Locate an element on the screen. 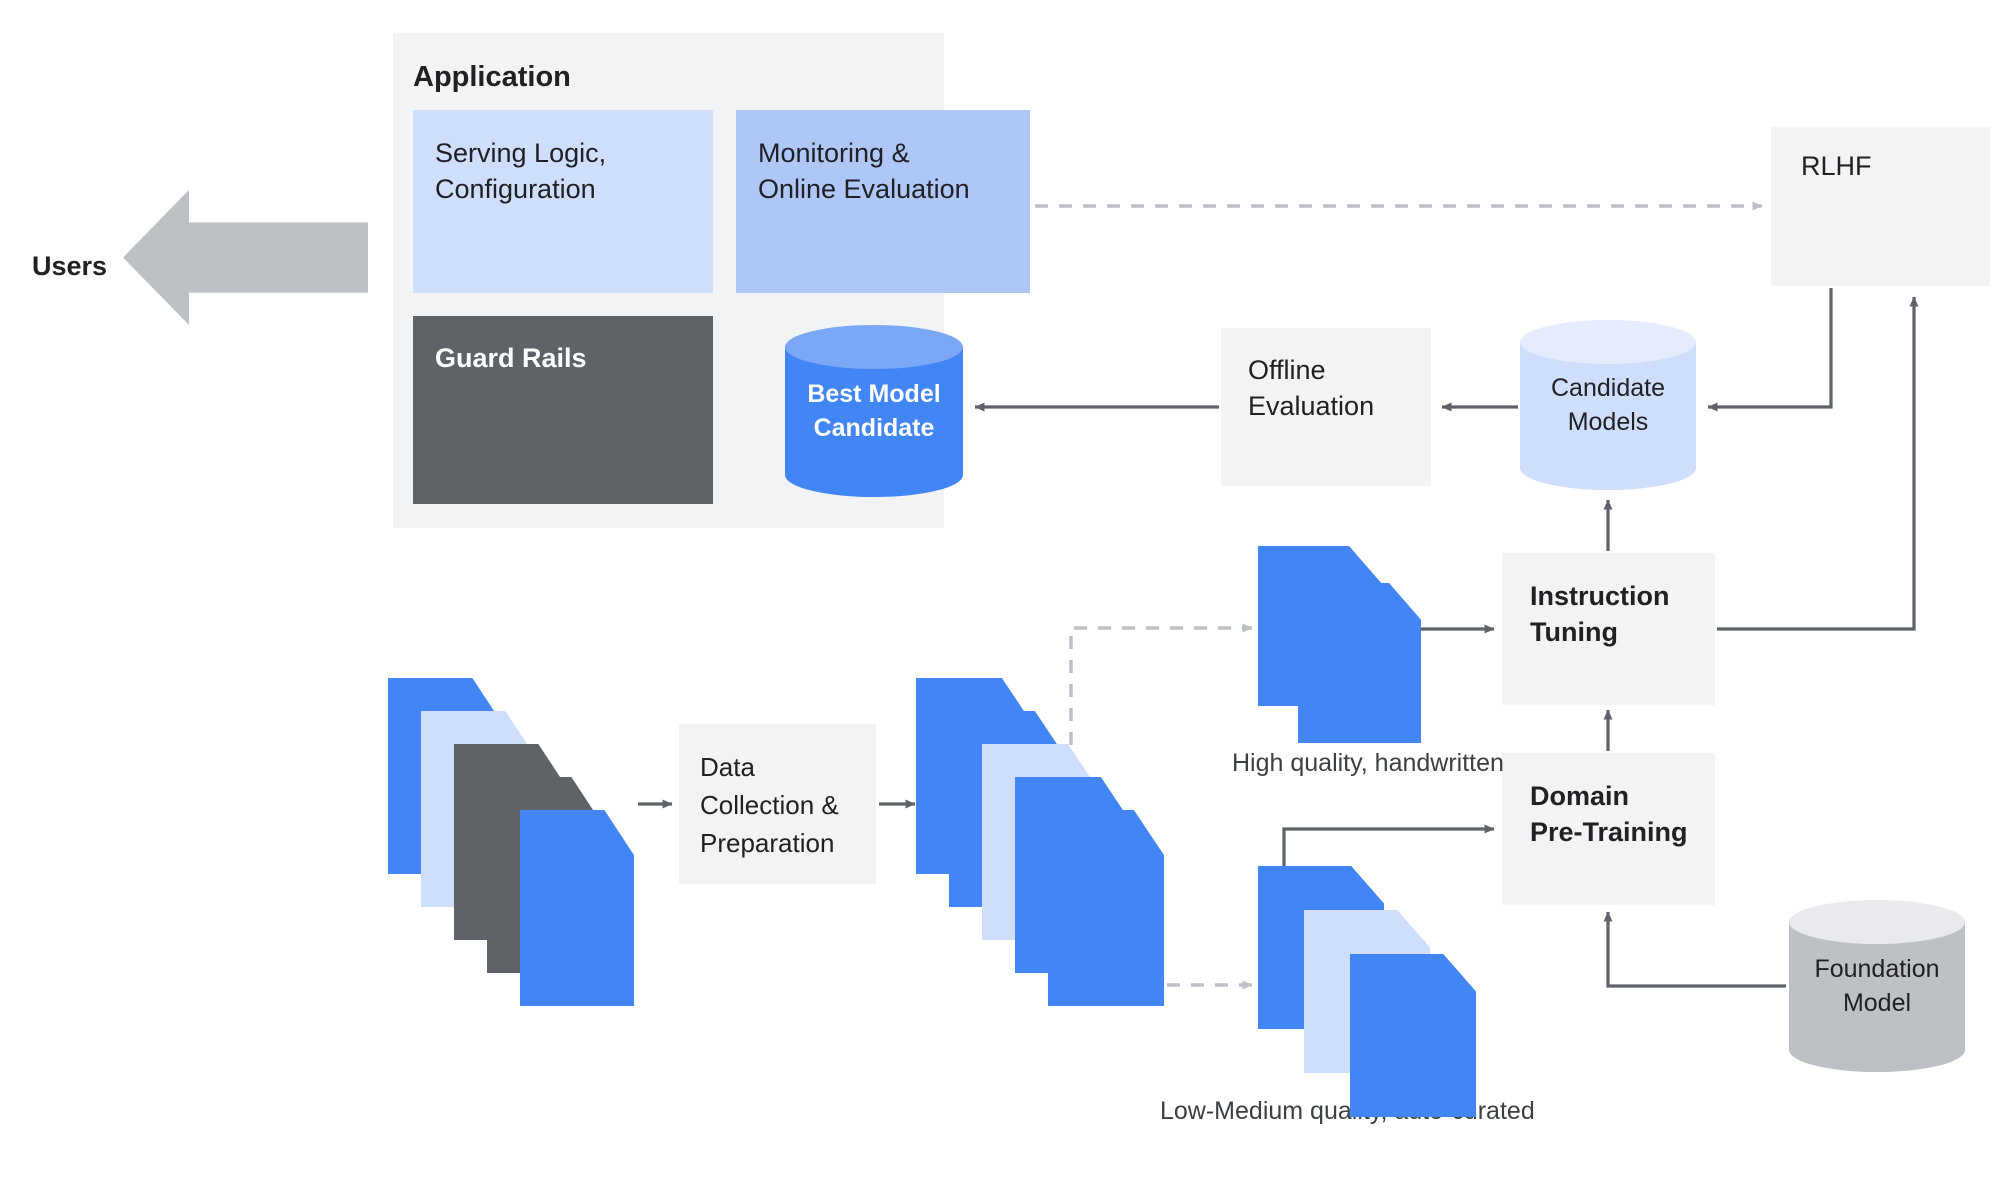 The image size is (2006, 1192). connector-rlhf-to-candidate-models is located at coordinates (1770, 350).